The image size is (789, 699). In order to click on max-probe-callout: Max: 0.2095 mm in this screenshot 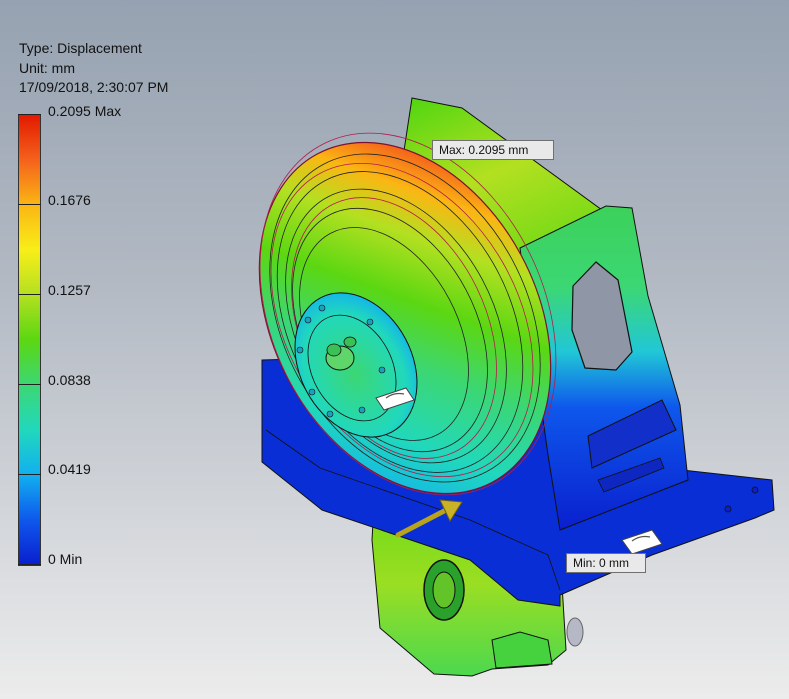, I will do `click(493, 150)`.